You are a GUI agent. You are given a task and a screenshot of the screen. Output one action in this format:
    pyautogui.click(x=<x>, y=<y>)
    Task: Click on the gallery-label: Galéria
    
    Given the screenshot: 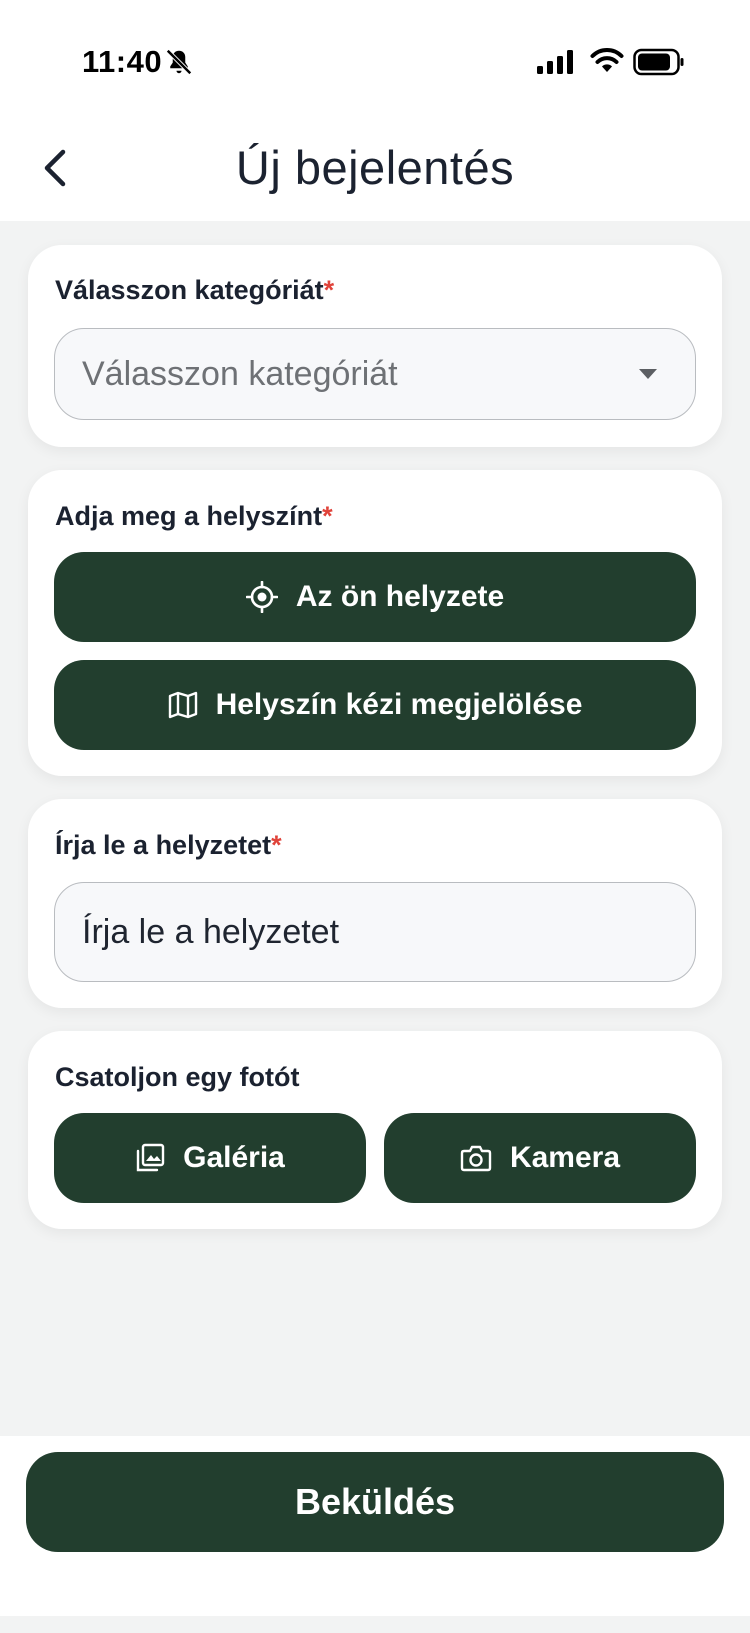 What is the action you would take?
    pyautogui.click(x=234, y=1157)
    